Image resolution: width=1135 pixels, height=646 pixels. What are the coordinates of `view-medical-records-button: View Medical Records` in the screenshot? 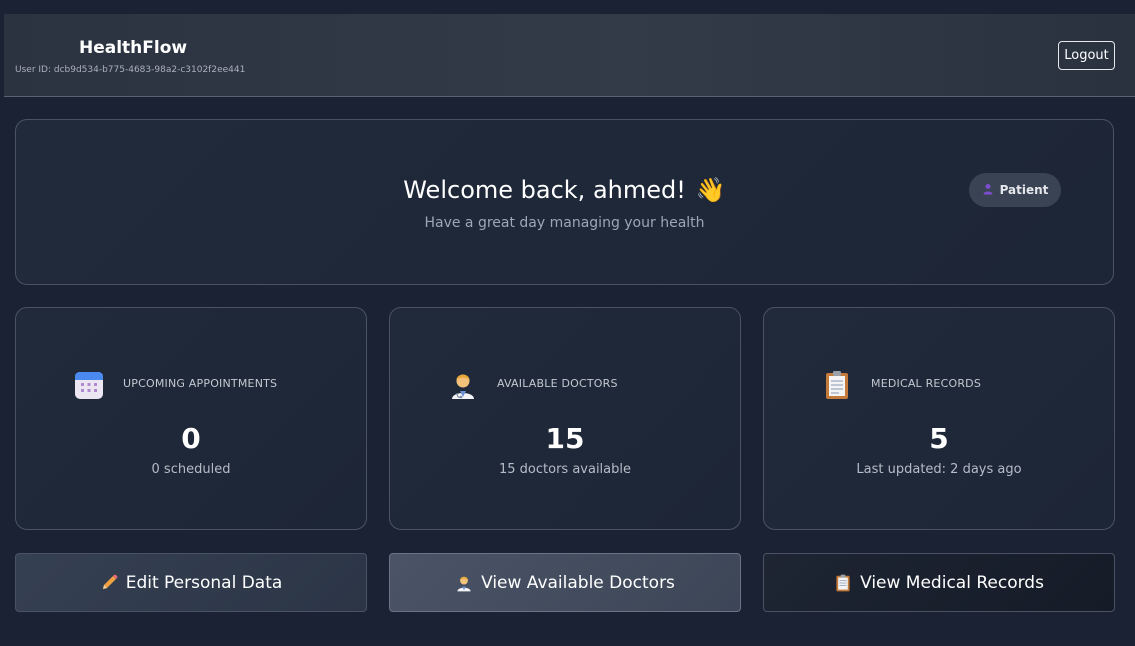 It's located at (939, 582).